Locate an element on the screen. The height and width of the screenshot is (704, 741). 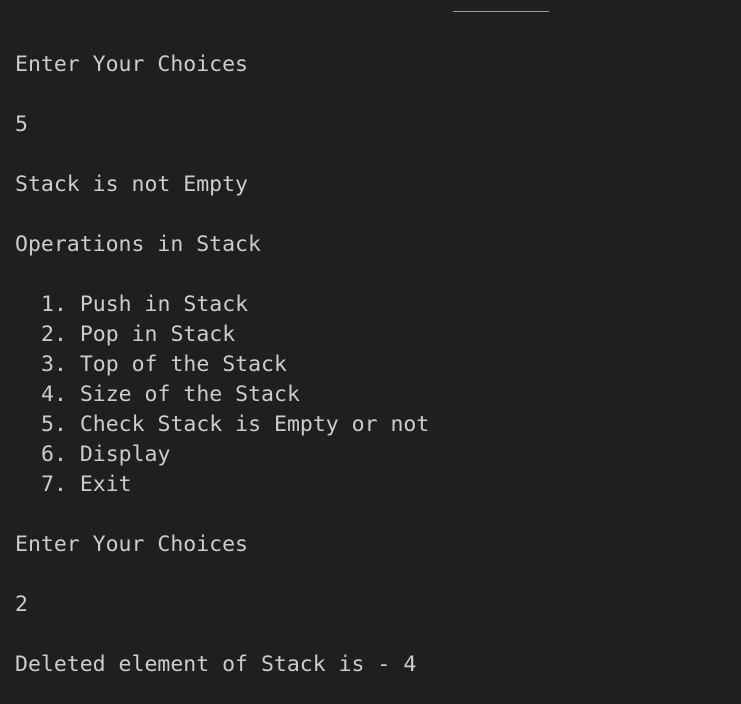
menu-item: 5. Check Stack is Empty or not is located at coordinates (235, 424).